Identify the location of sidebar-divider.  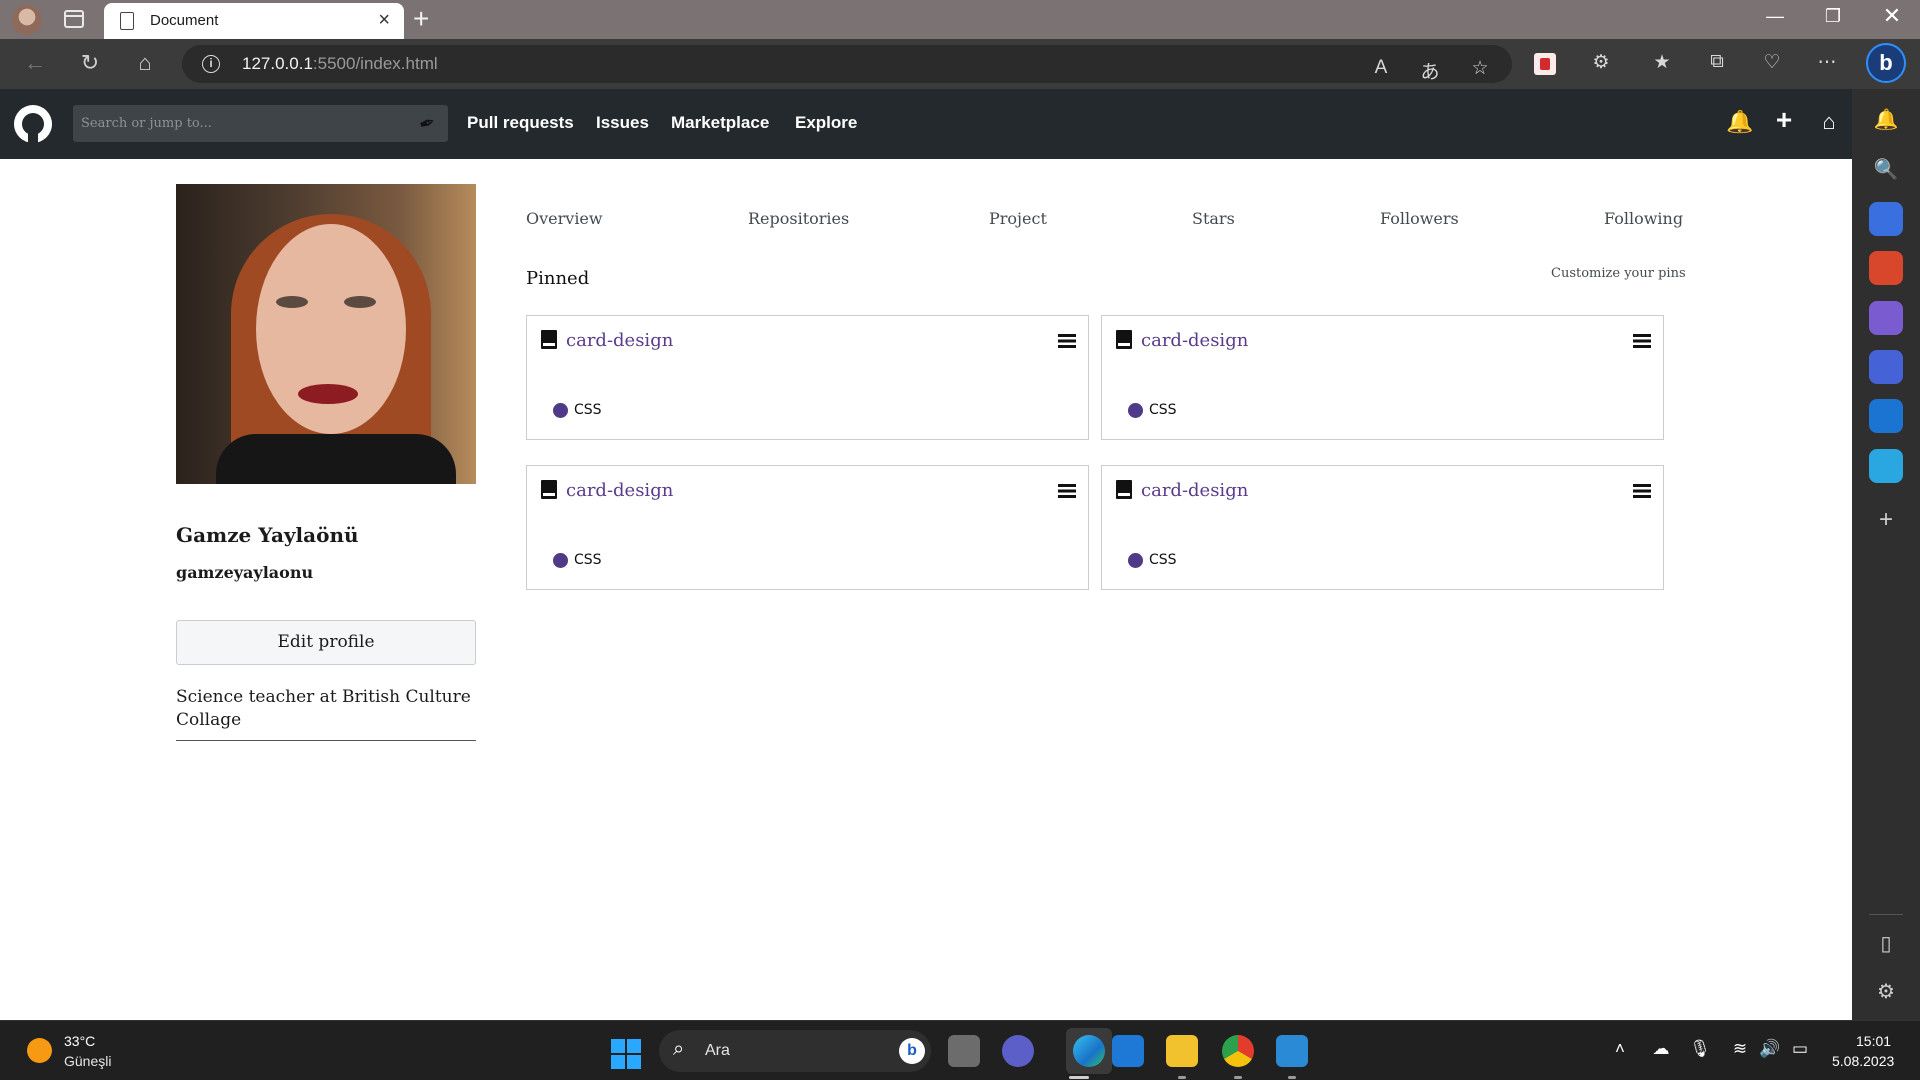
(1886, 914).